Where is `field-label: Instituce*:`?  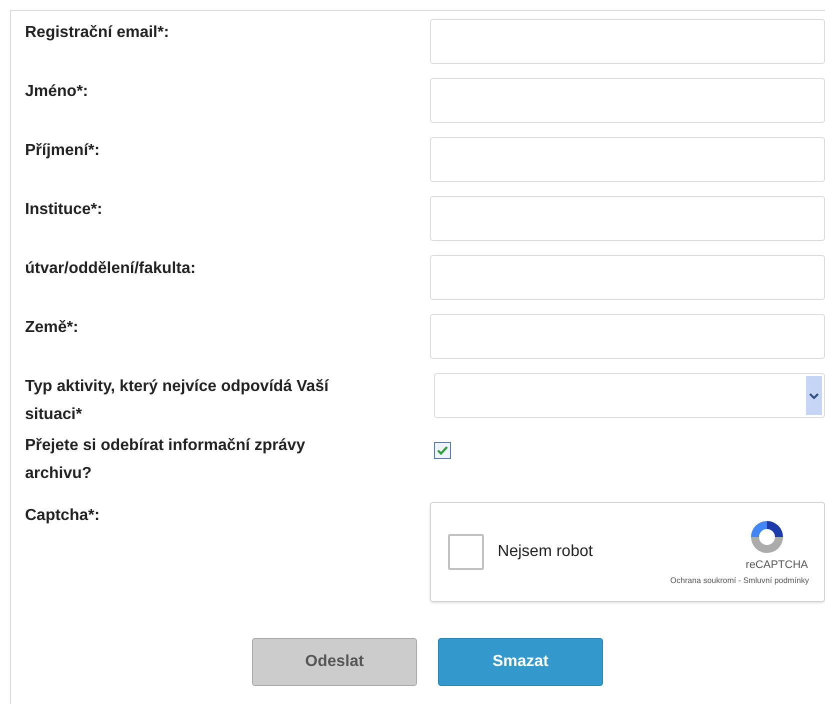 field-label: Instituce*: is located at coordinates (64, 210).